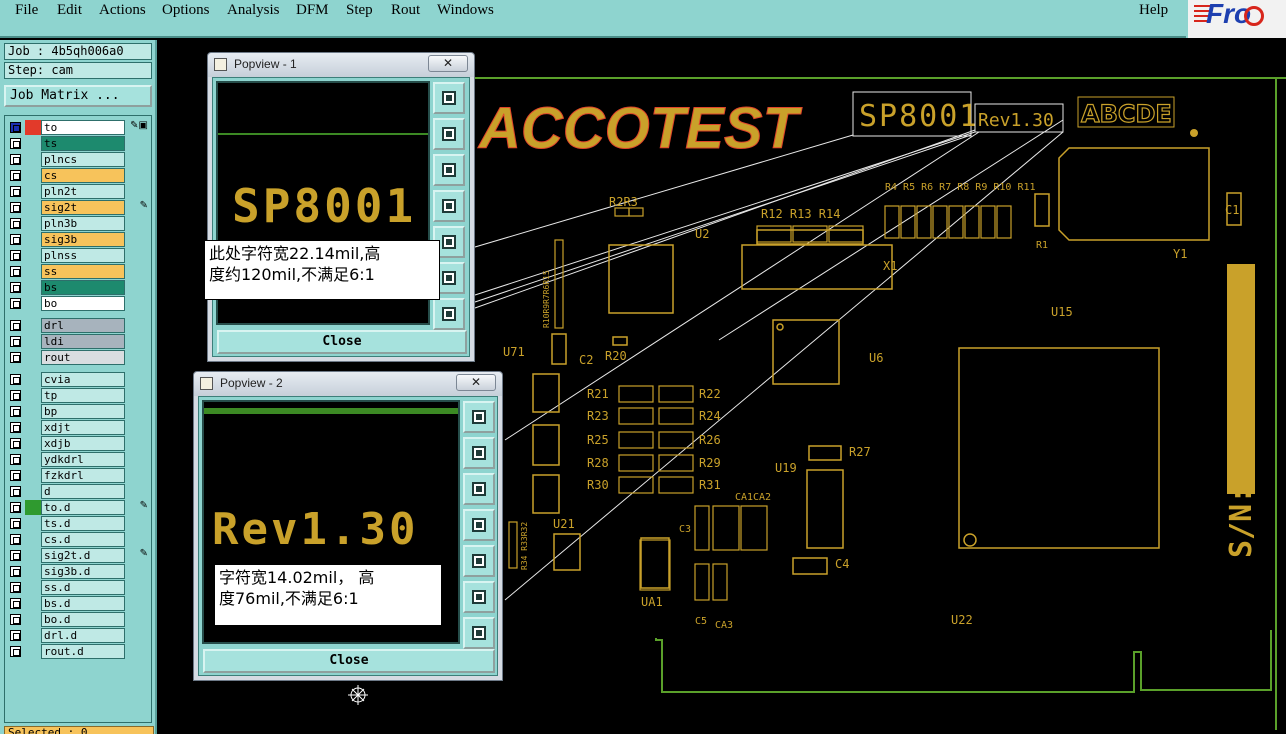 The height and width of the screenshot is (734, 1286). I want to click on layer-name: bp, so click(83, 411).